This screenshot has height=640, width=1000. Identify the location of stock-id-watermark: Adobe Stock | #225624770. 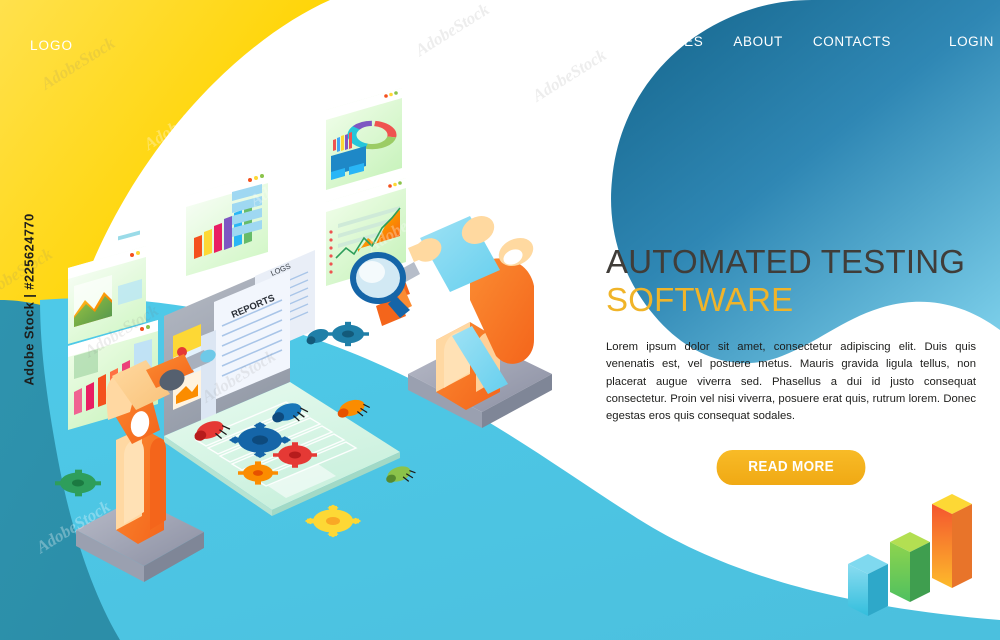
(29, 299).